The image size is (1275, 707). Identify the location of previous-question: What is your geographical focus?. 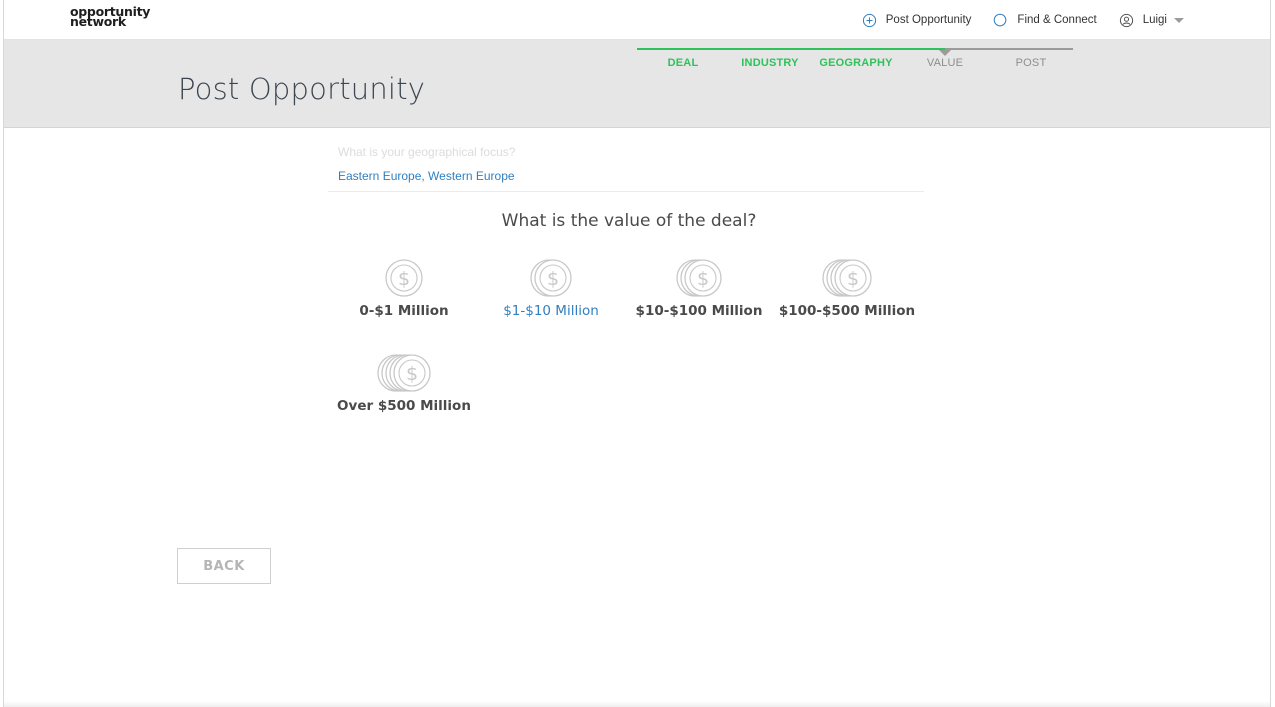
(427, 152).